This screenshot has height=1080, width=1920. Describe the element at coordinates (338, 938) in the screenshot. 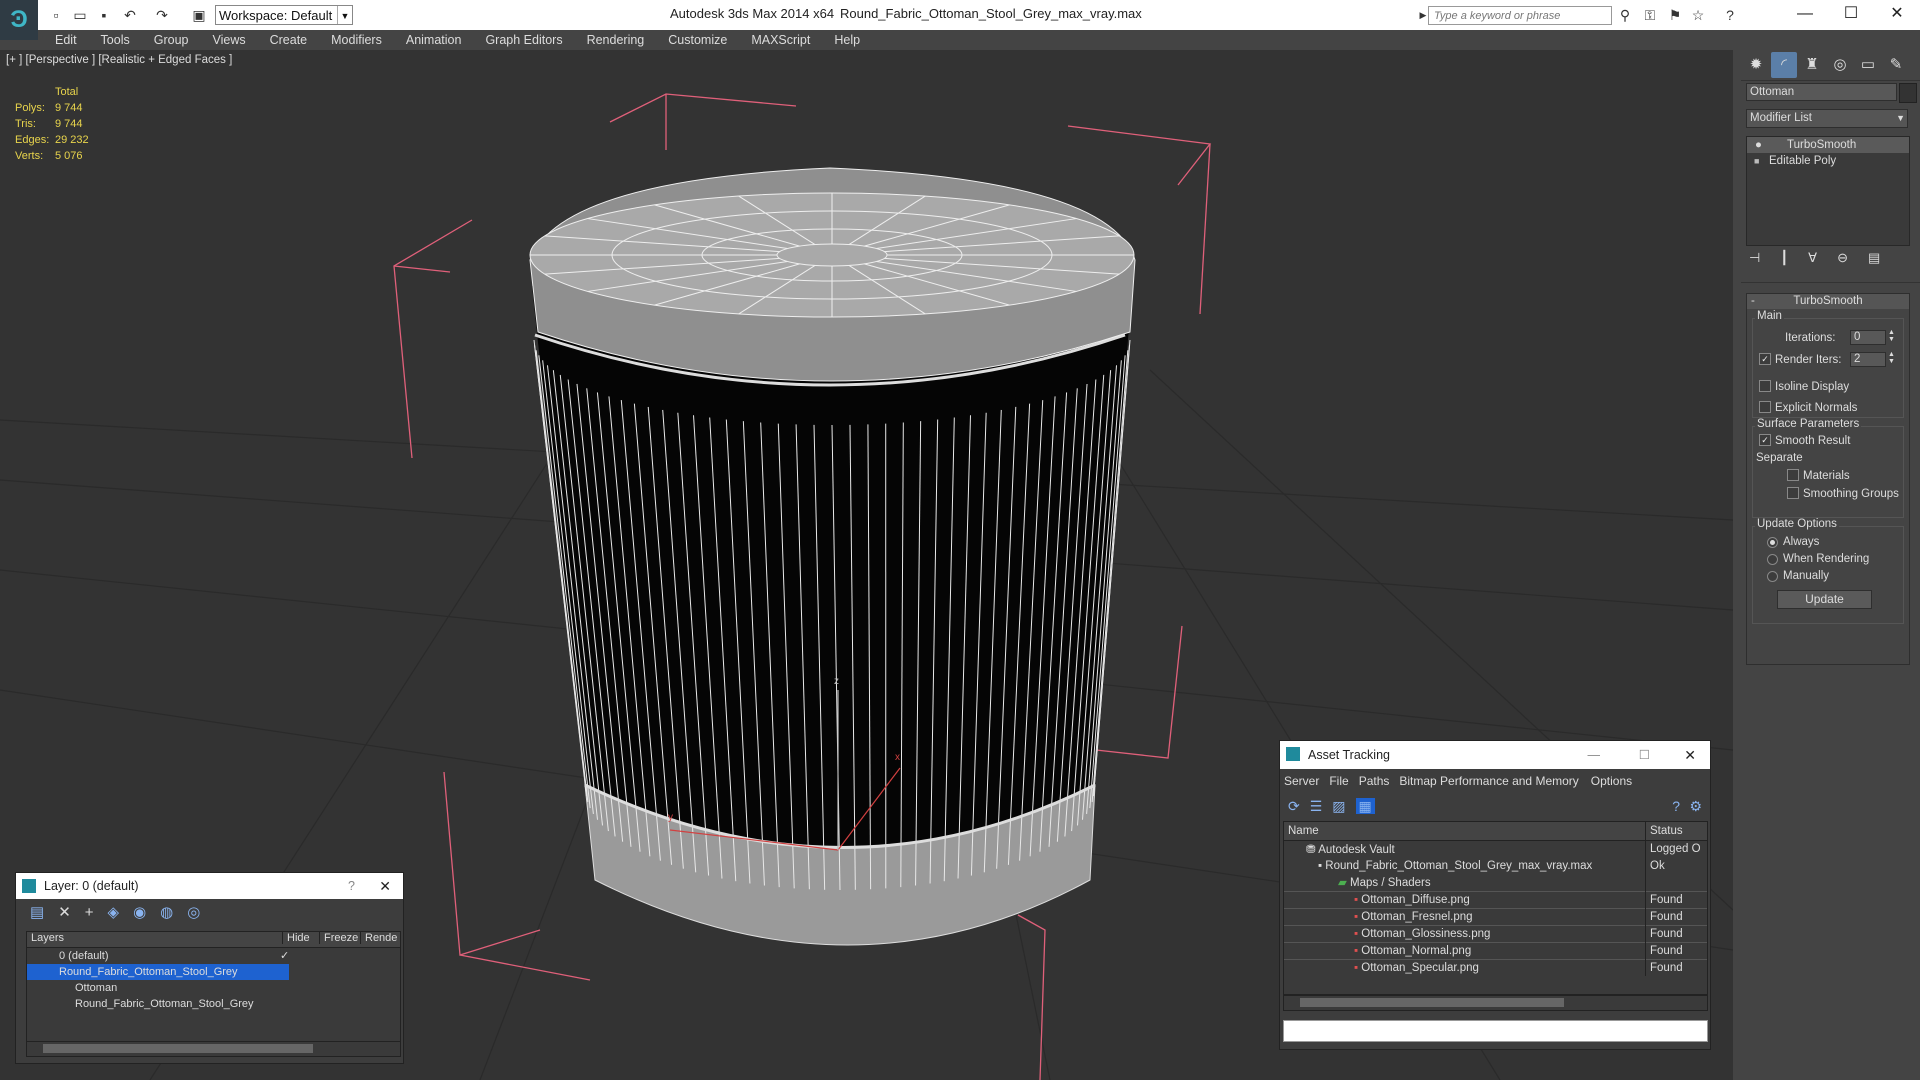

I see `col-freeze: Freeze` at that location.